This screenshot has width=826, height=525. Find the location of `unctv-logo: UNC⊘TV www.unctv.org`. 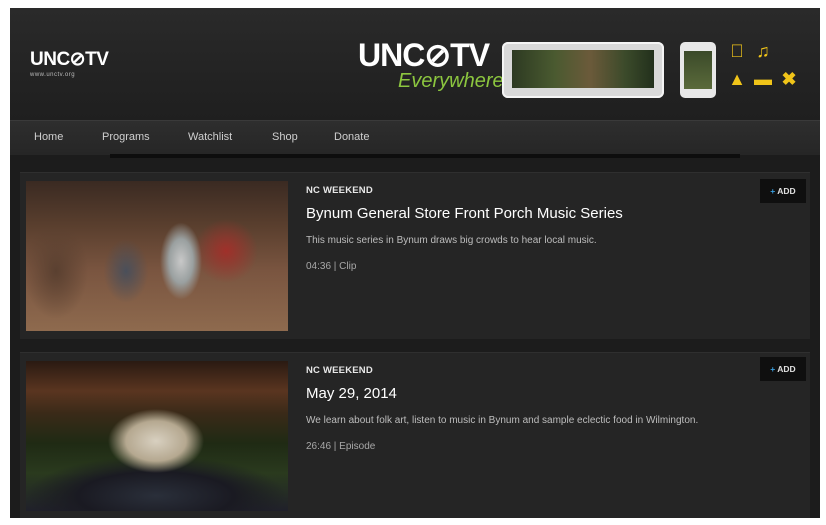

unctv-logo: UNC⊘TV www.unctv.org is located at coordinates (75, 68).